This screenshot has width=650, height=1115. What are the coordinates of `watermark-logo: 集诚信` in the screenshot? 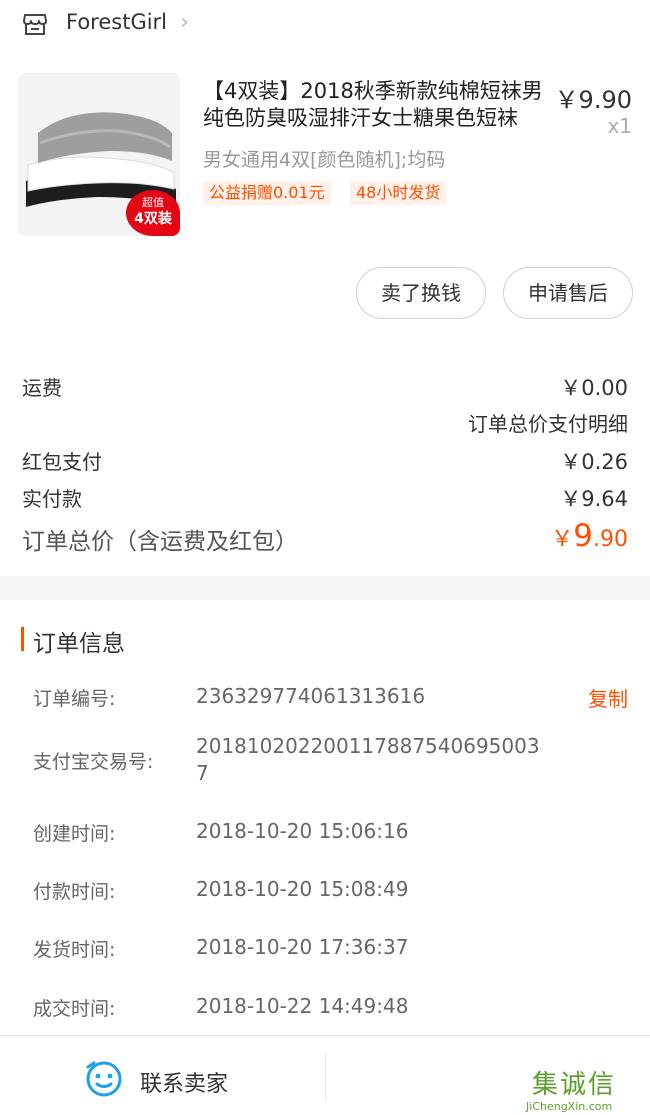 It's located at (574, 1085).